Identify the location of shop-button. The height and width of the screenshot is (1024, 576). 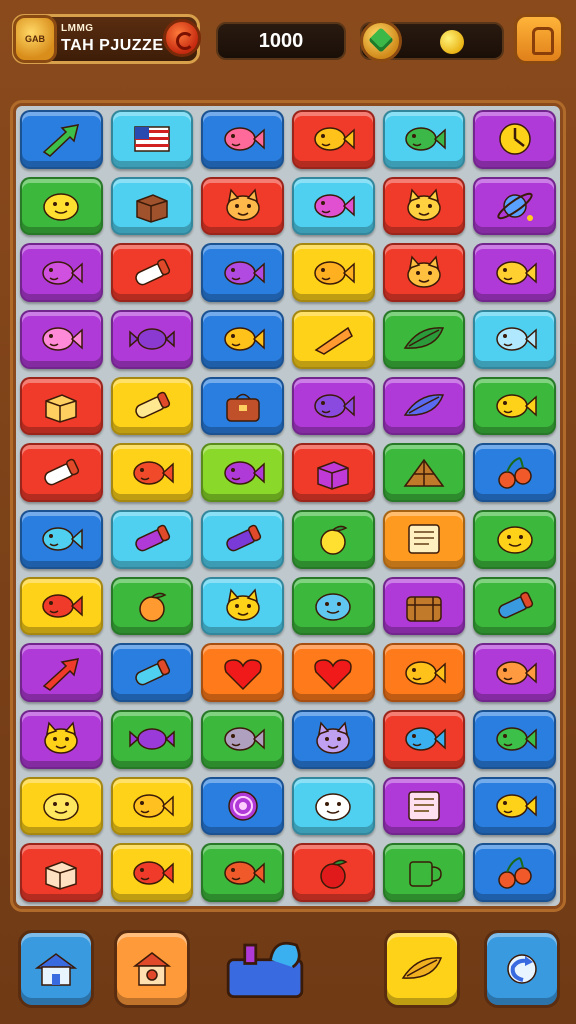
(152, 969).